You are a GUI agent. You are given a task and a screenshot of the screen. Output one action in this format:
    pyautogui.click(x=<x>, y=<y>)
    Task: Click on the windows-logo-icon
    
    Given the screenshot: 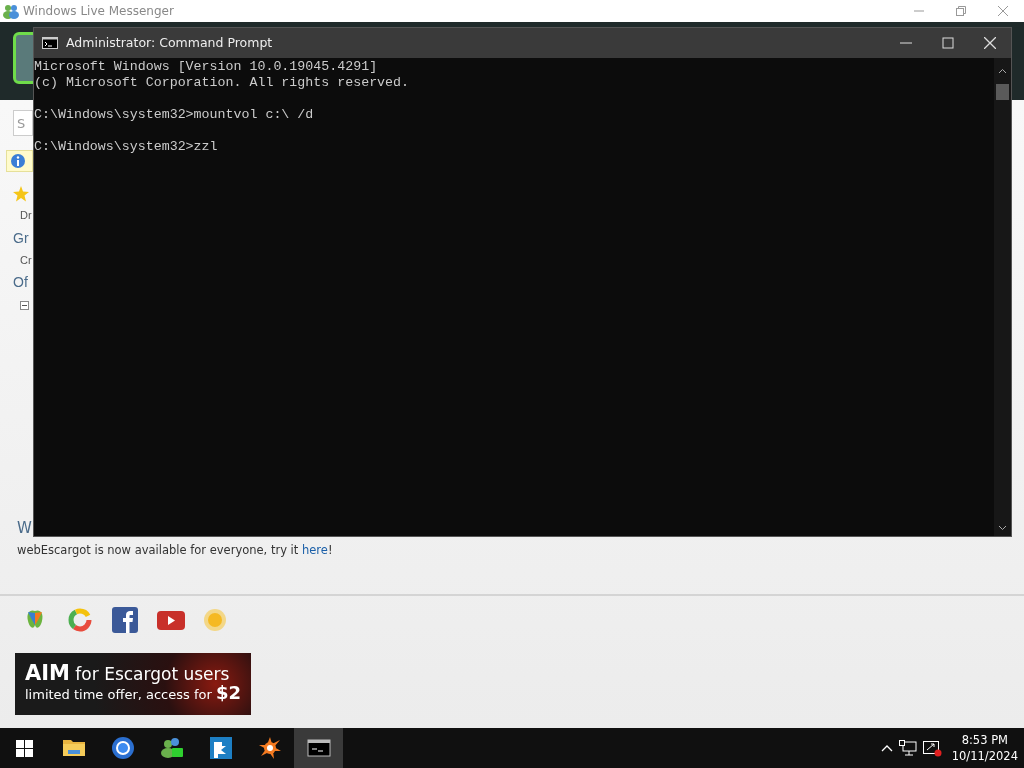 What is the action you would take?
    pyautogui.click(x=24, y=748)
    